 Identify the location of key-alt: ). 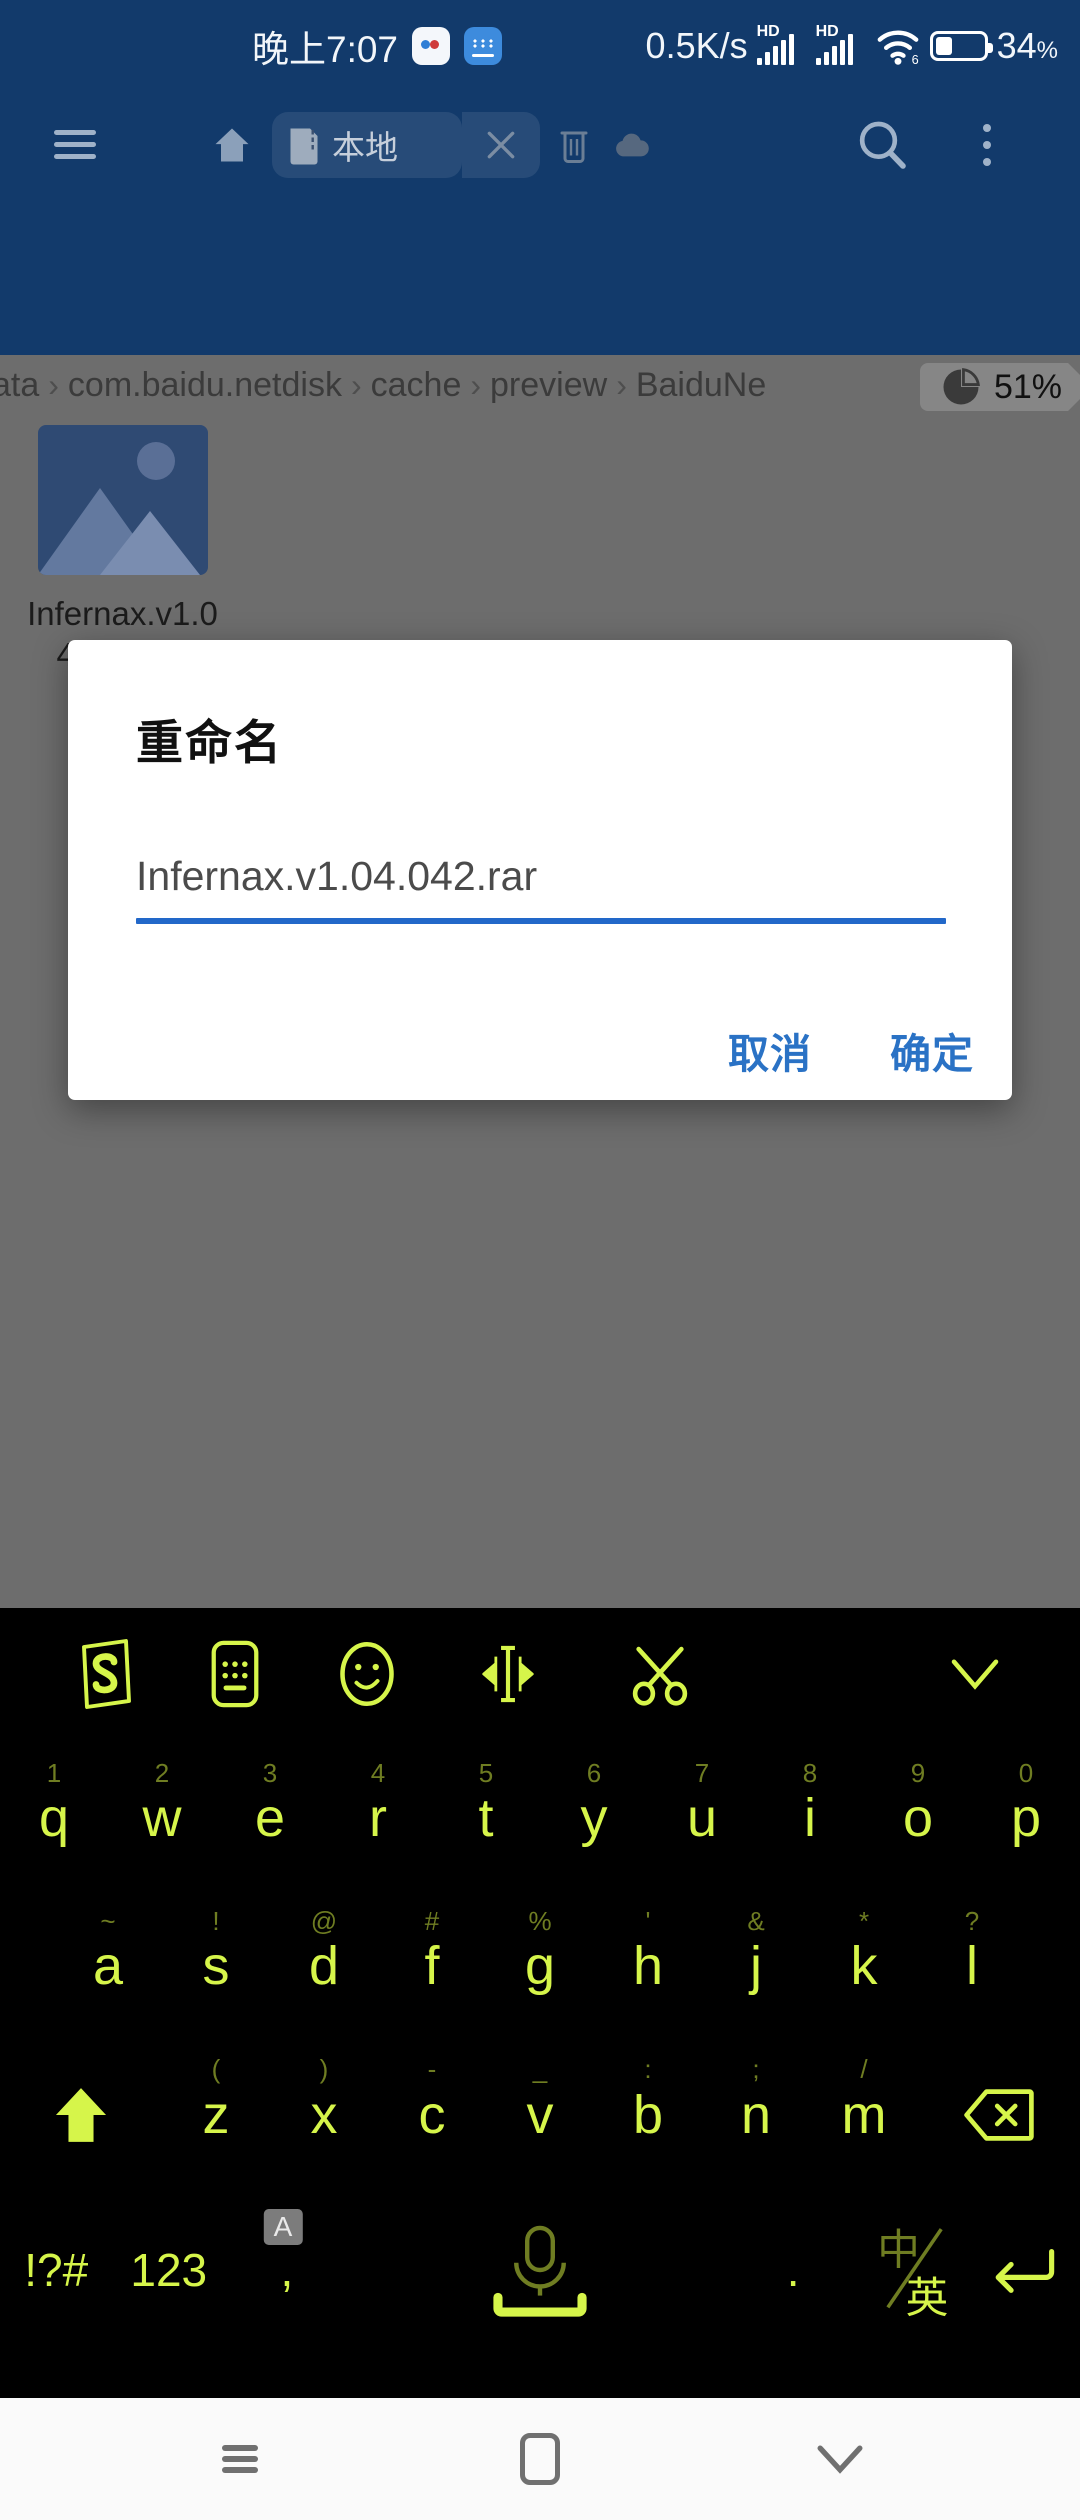
(324, 2069).